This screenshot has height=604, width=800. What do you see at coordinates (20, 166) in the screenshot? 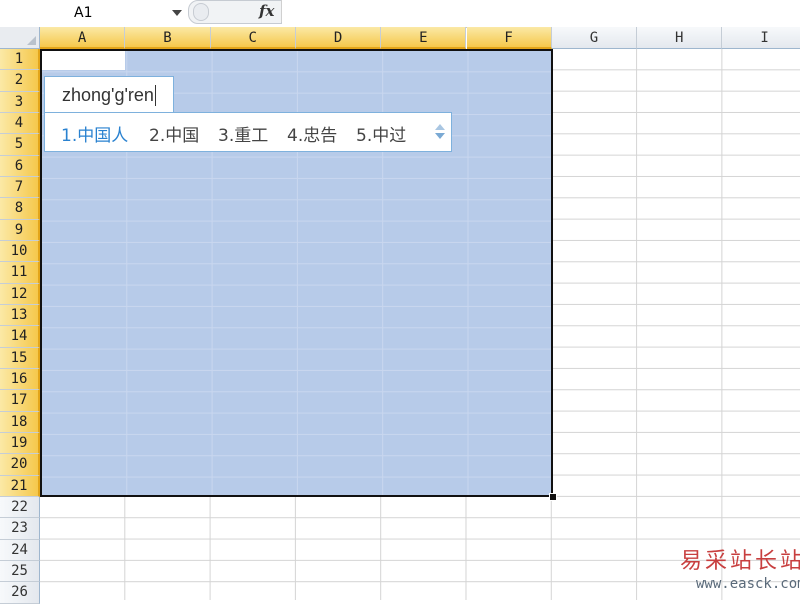
I see `row-header-6: 6` at bounding box center [20, 166].